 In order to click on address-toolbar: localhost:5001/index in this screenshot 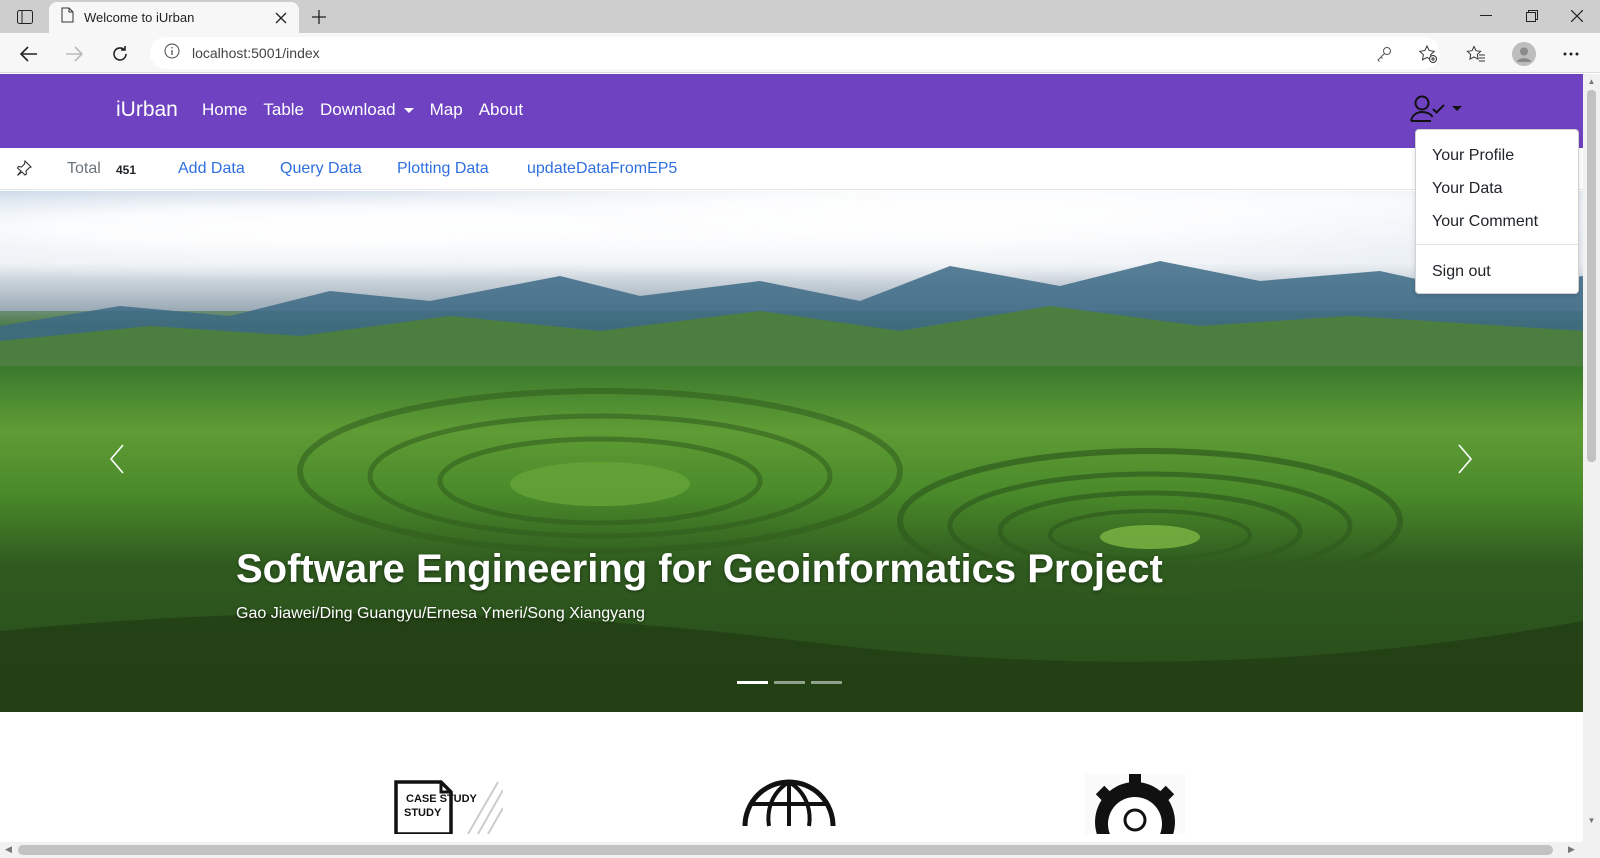, I will do `click(800, 53)`.